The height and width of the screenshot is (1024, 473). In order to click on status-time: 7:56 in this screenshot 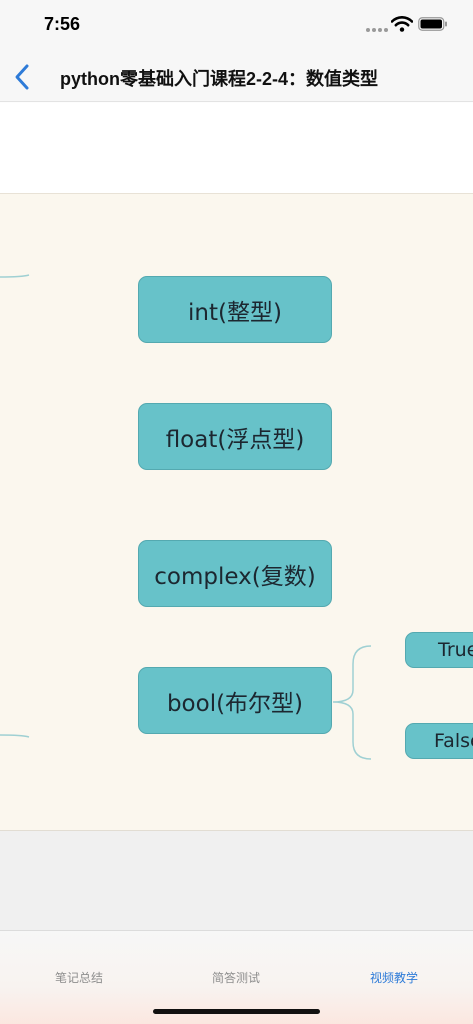, I will do `click(62, 24)`.